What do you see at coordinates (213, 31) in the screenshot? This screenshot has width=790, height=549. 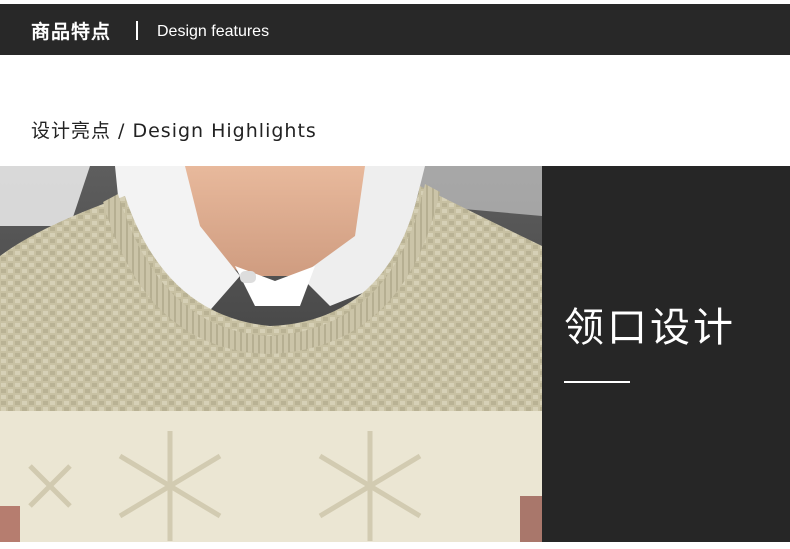 I see `header-subtitle: Design features` at bounding box center [213, 31].